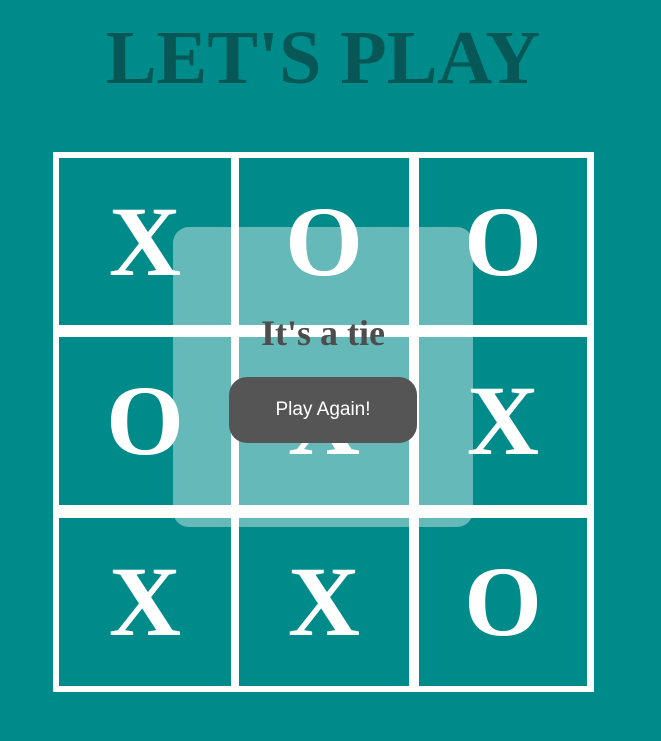  I want to click on result-message: It's a tie, so click(323, 333).